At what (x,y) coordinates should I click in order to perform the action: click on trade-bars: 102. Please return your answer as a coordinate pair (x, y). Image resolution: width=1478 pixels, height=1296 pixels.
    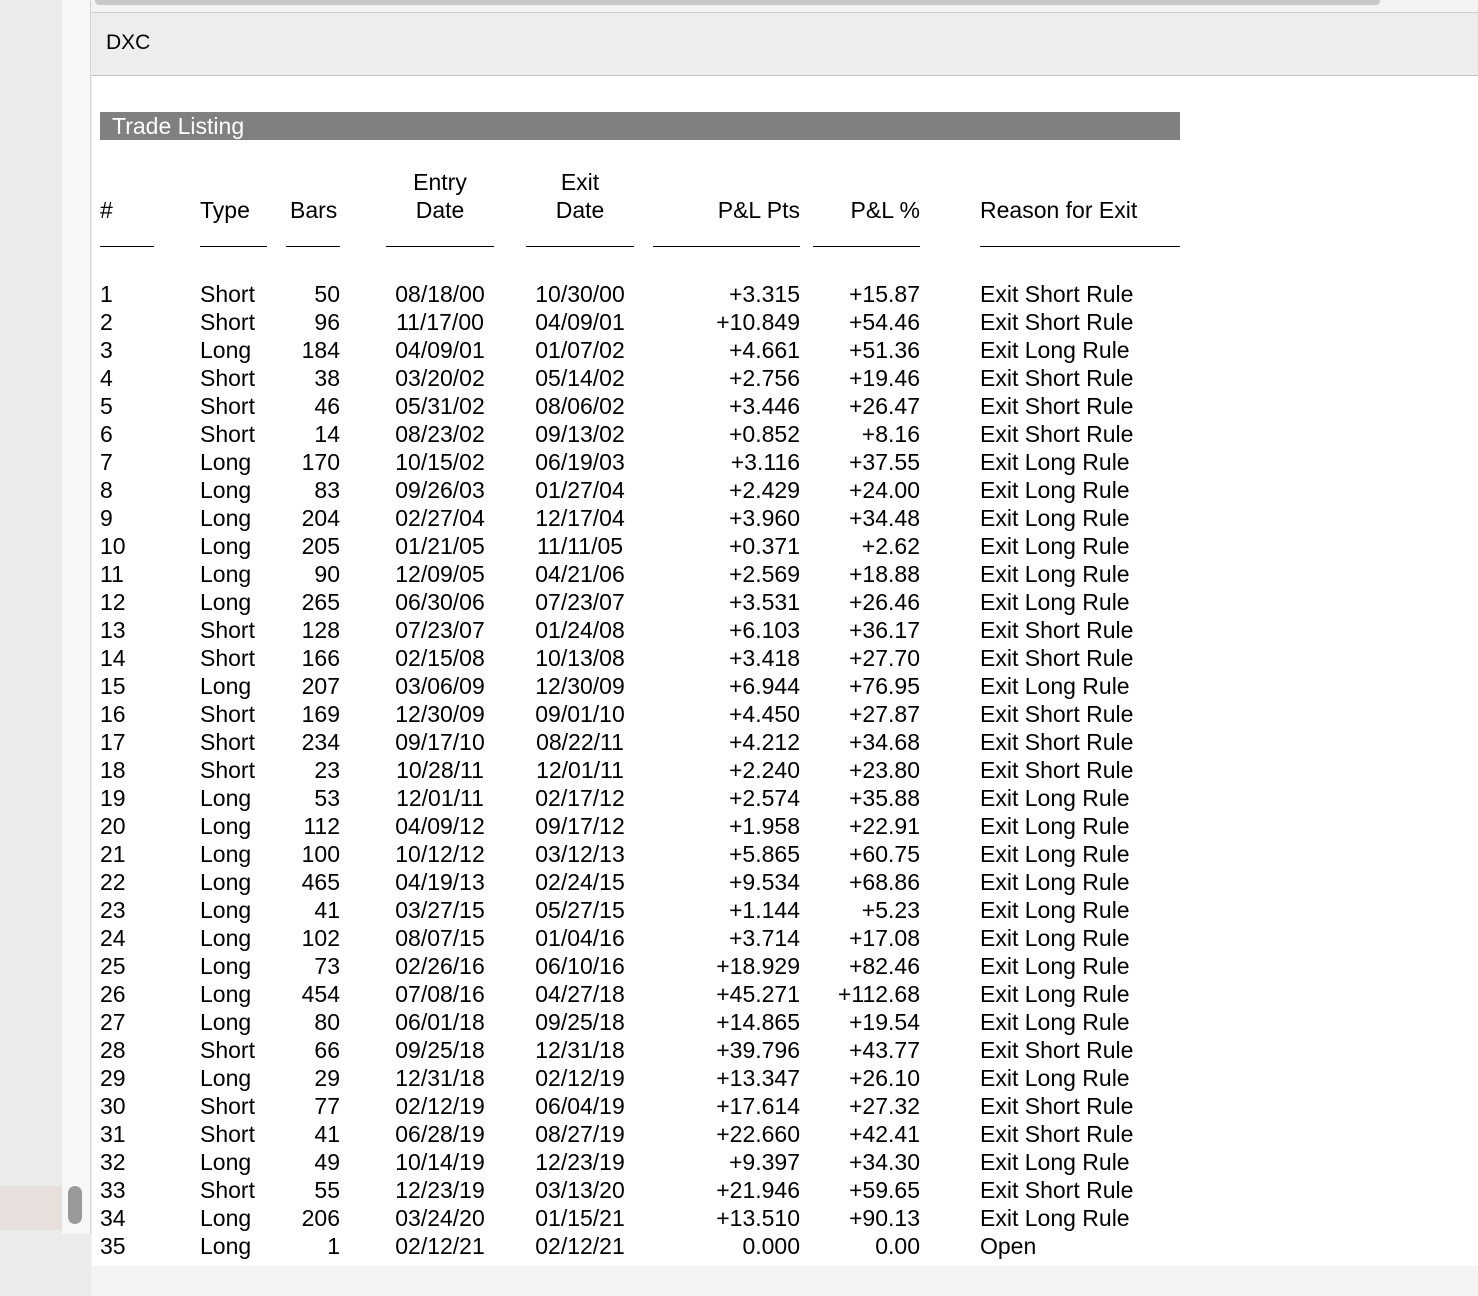
    Looking at the image, I should click on (320, 938).